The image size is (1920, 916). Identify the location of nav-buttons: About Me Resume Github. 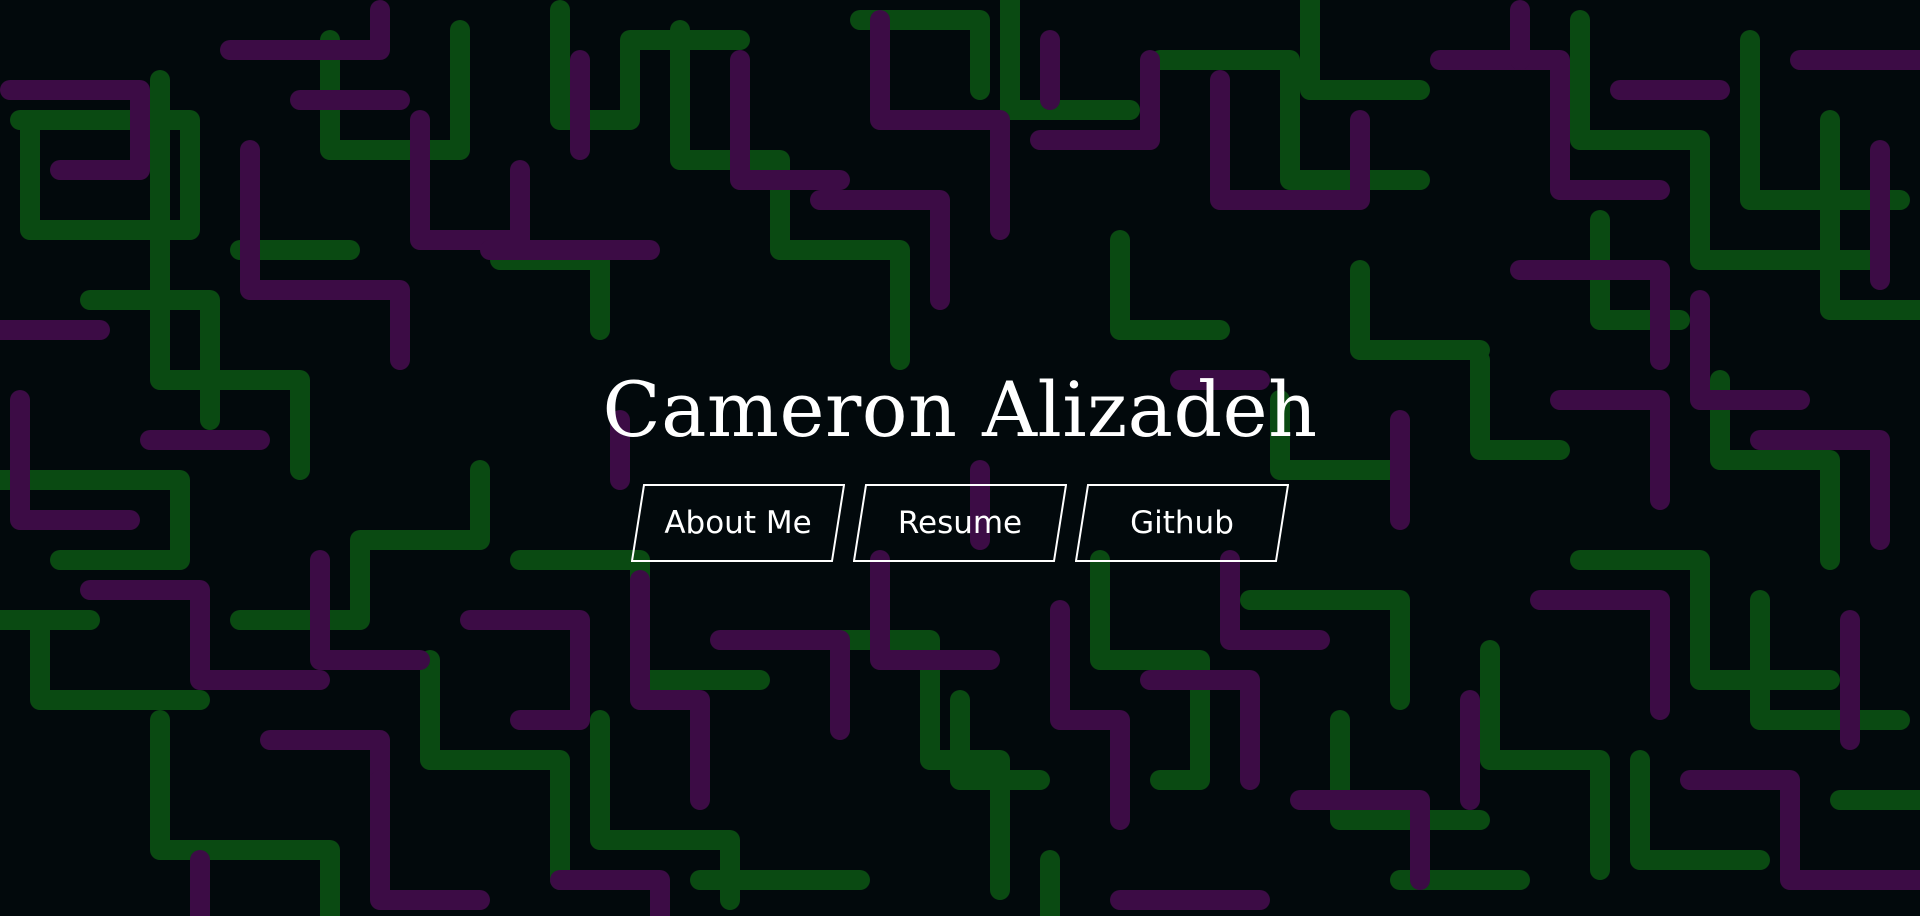
(961, 523).